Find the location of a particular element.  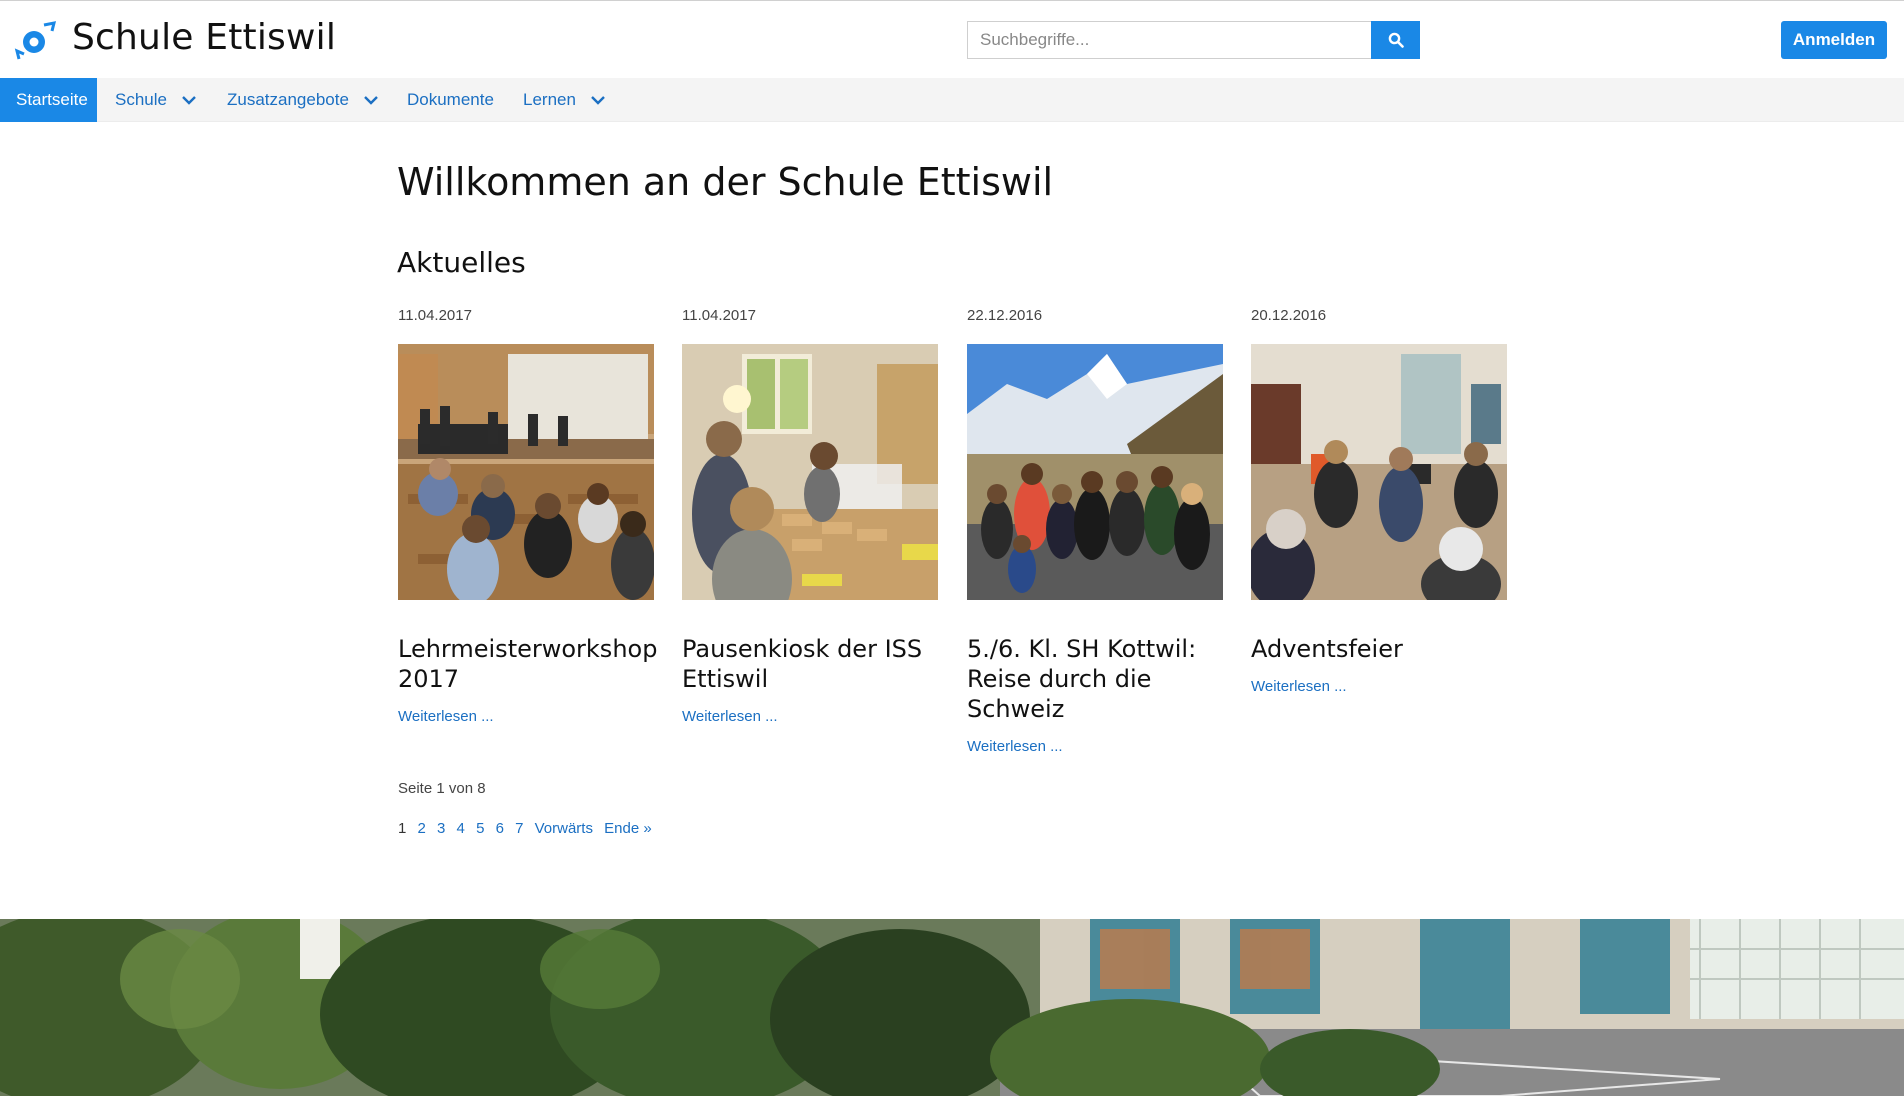

last-page-link: Ende » is located at coordinates (628, 828).